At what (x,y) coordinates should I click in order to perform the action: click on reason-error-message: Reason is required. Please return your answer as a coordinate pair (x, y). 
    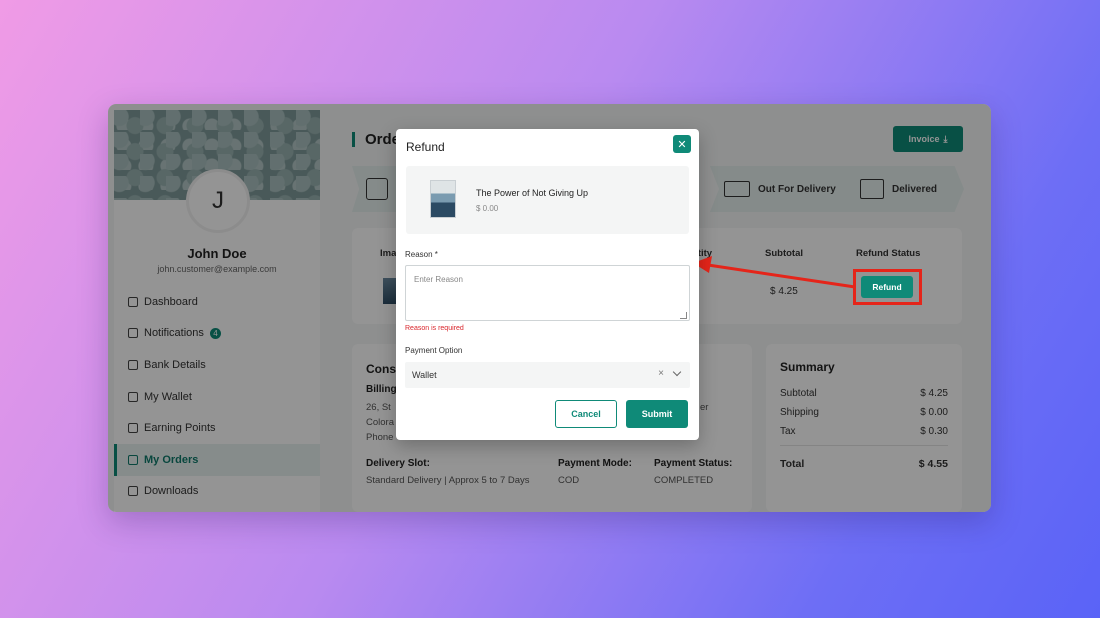
    Looking at the image, I should click on (434, 328).